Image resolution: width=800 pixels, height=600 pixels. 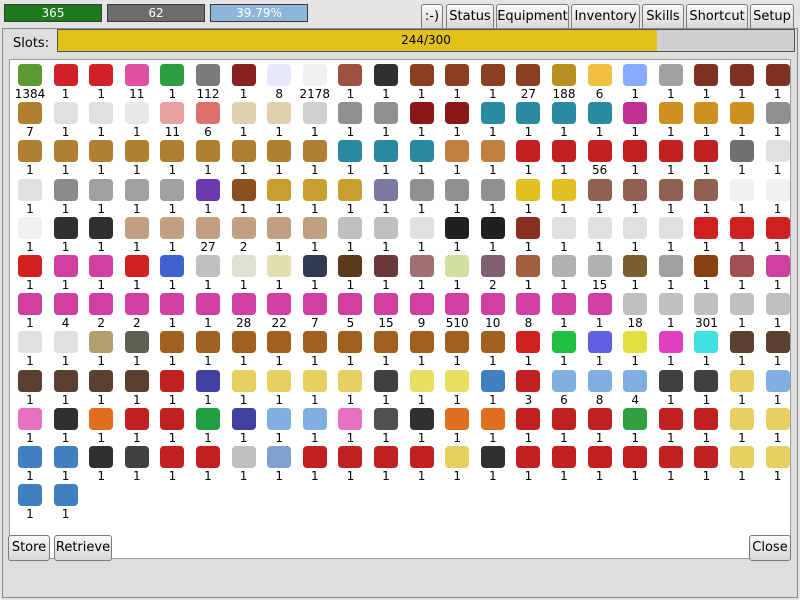 I want to click on storage-slot: 28, so click(x=244, y=310).